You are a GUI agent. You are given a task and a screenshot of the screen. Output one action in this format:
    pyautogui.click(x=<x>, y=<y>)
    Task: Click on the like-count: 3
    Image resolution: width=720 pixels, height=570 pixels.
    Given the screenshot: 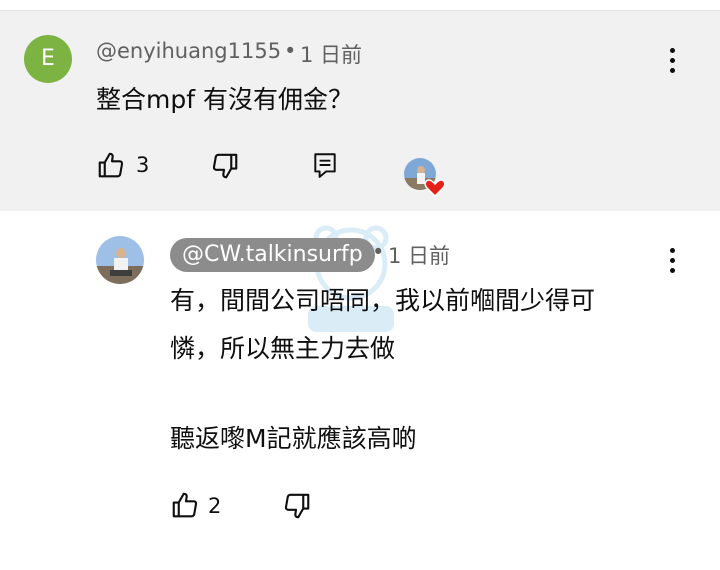 What is the action you would take?
    pyautogui.click(x=143, y=165)
    